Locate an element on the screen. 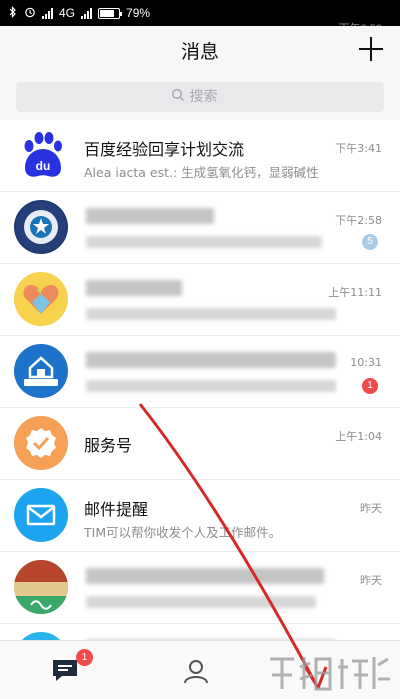 The height and width of the screenshot is (699, 400). conversation-name: 百度经验回享计划交流 is located at coordinates (164, 149).